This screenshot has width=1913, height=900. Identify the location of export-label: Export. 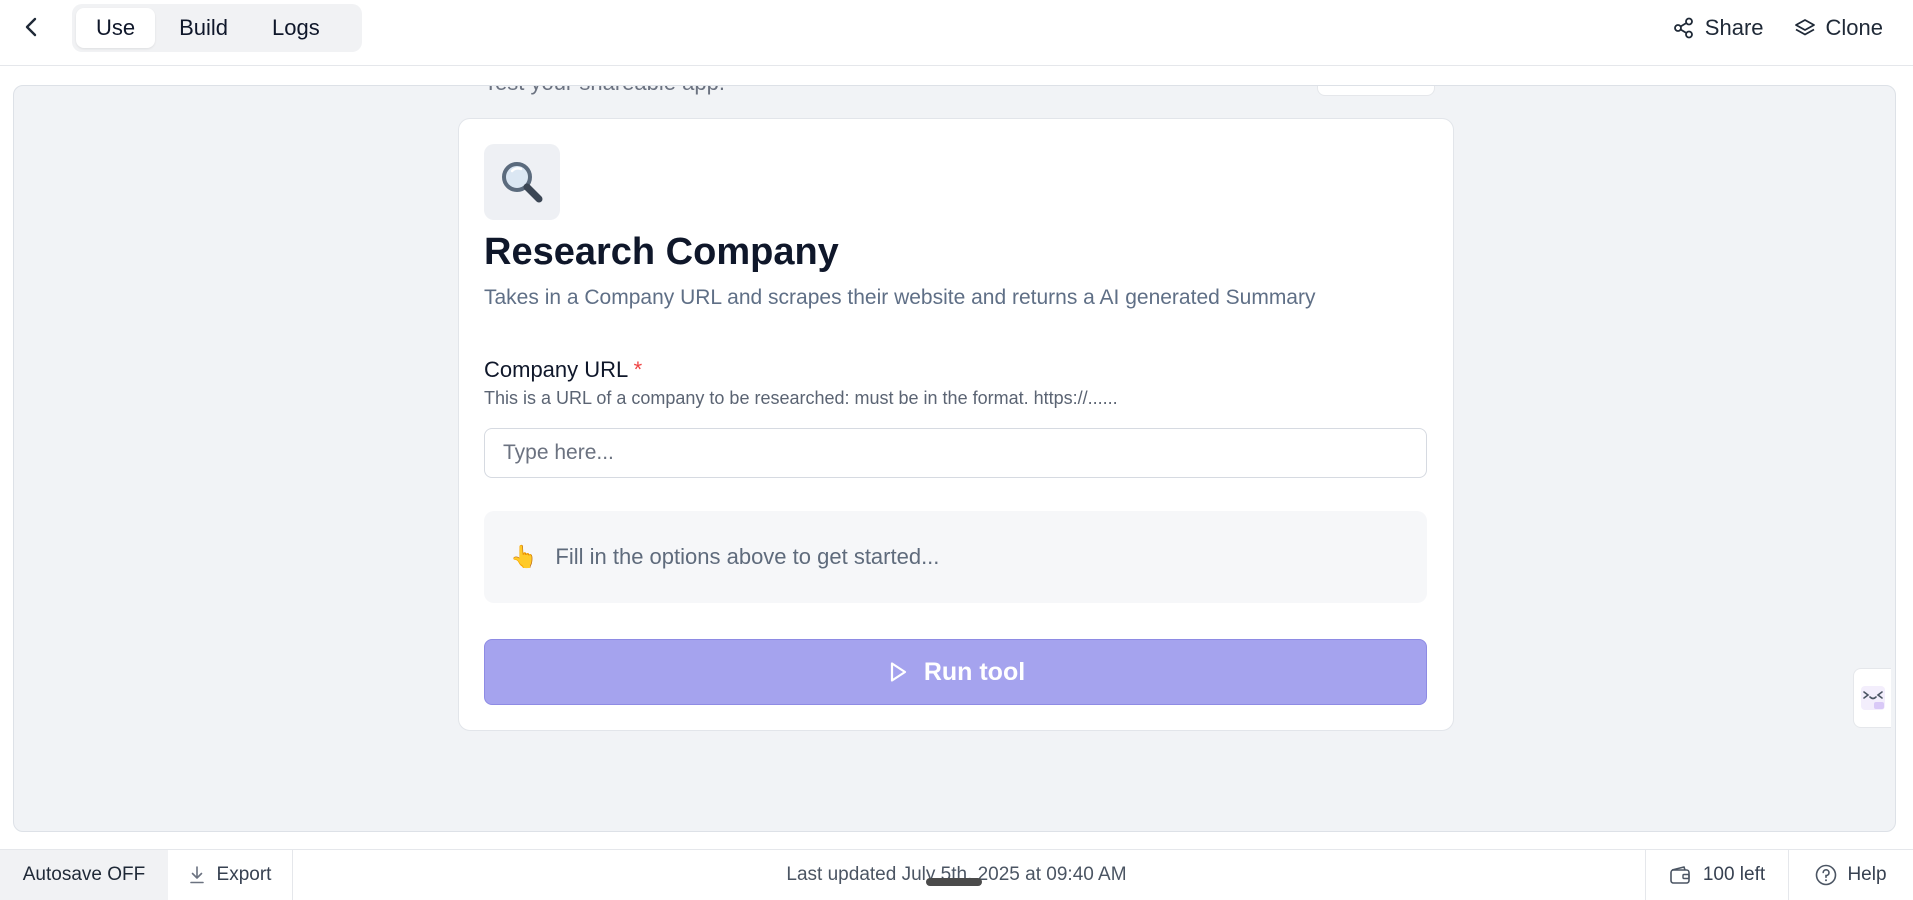
(244, 874).